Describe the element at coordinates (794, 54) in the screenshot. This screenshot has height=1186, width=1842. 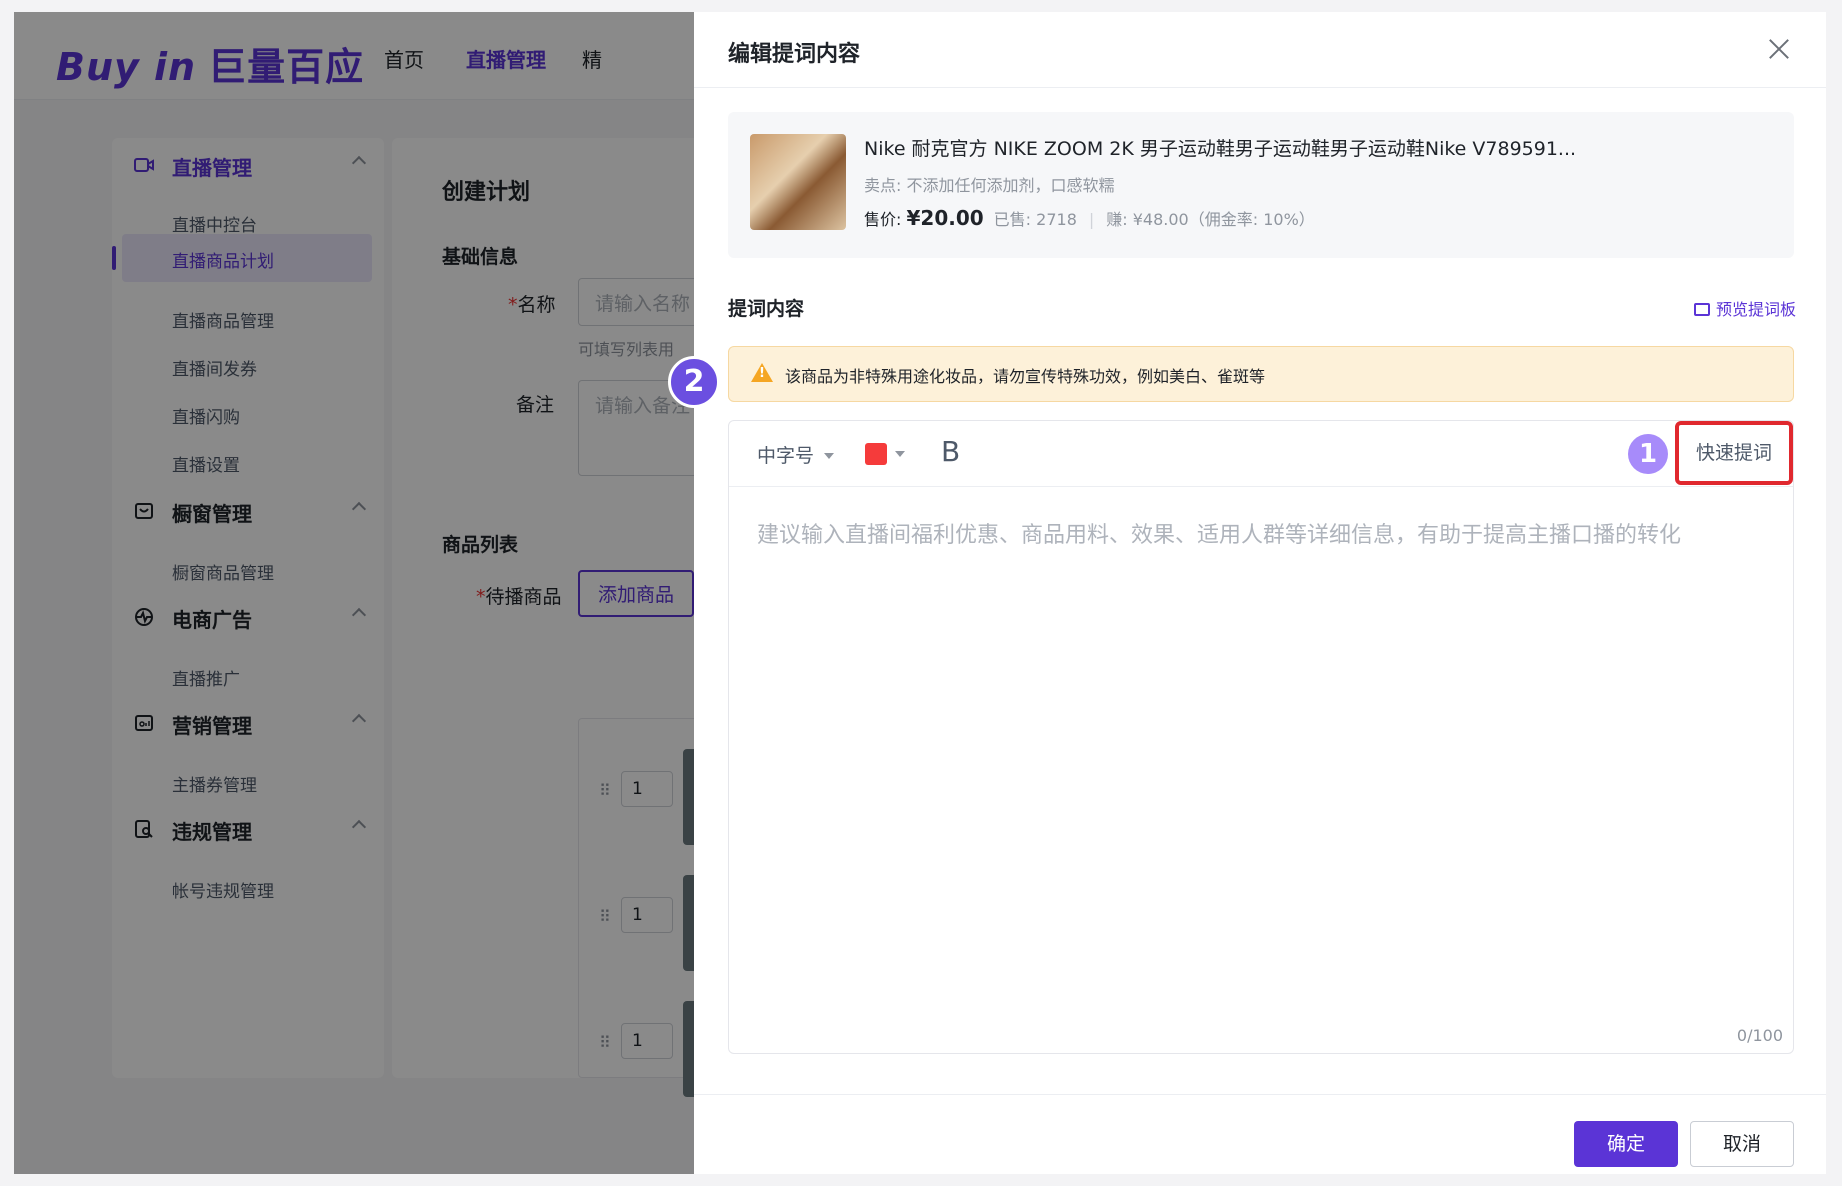
I see `drawer-title: 编辑提词内容` at that location.